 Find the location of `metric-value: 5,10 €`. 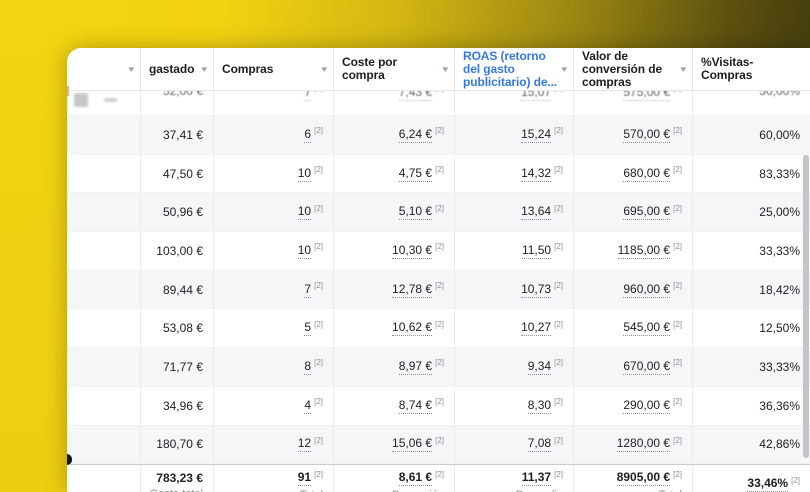

metric-value: 5,10 € is located at coordinates (415, 212).